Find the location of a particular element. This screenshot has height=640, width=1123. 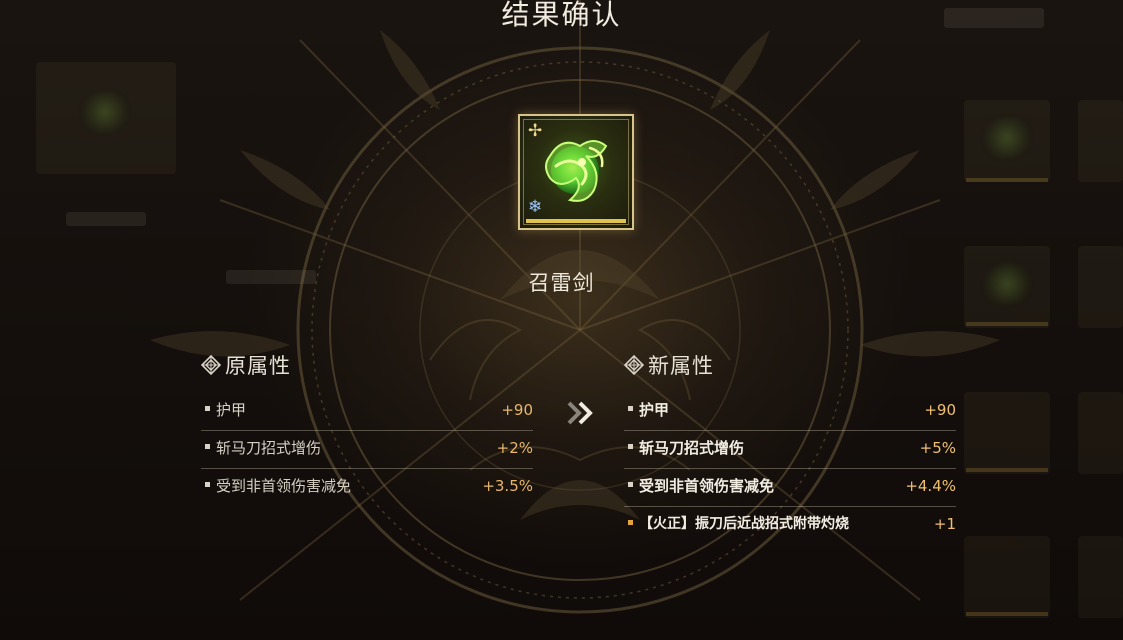

attribute-value: +2% is located at coordinates (514, 448).